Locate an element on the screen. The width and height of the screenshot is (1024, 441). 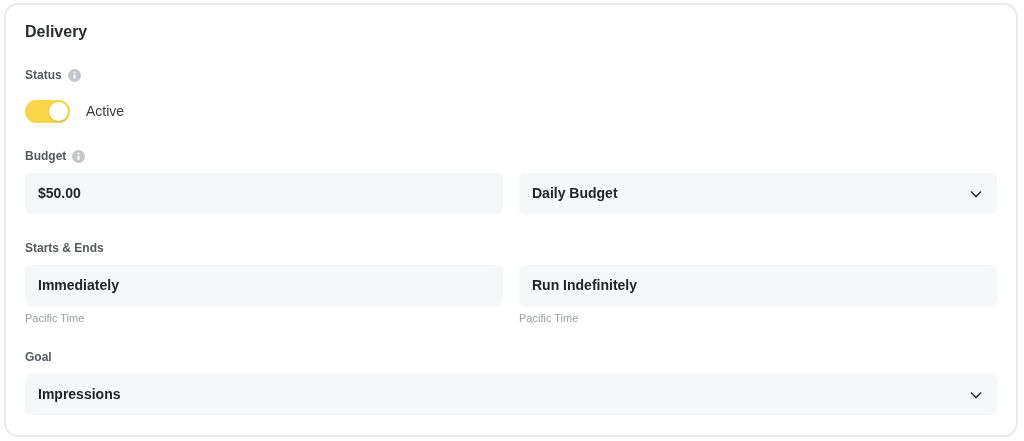
section-title: Delivery is located at coordinates (57, 32).